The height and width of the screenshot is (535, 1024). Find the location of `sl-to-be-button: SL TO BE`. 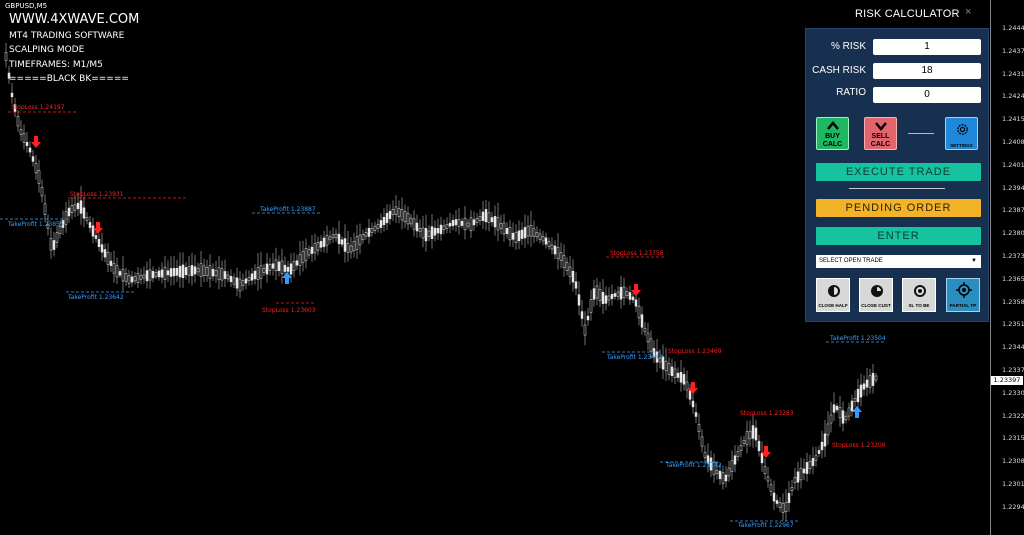

sl-to-be-button: SL TO BE is located at coordinates (919, 295).